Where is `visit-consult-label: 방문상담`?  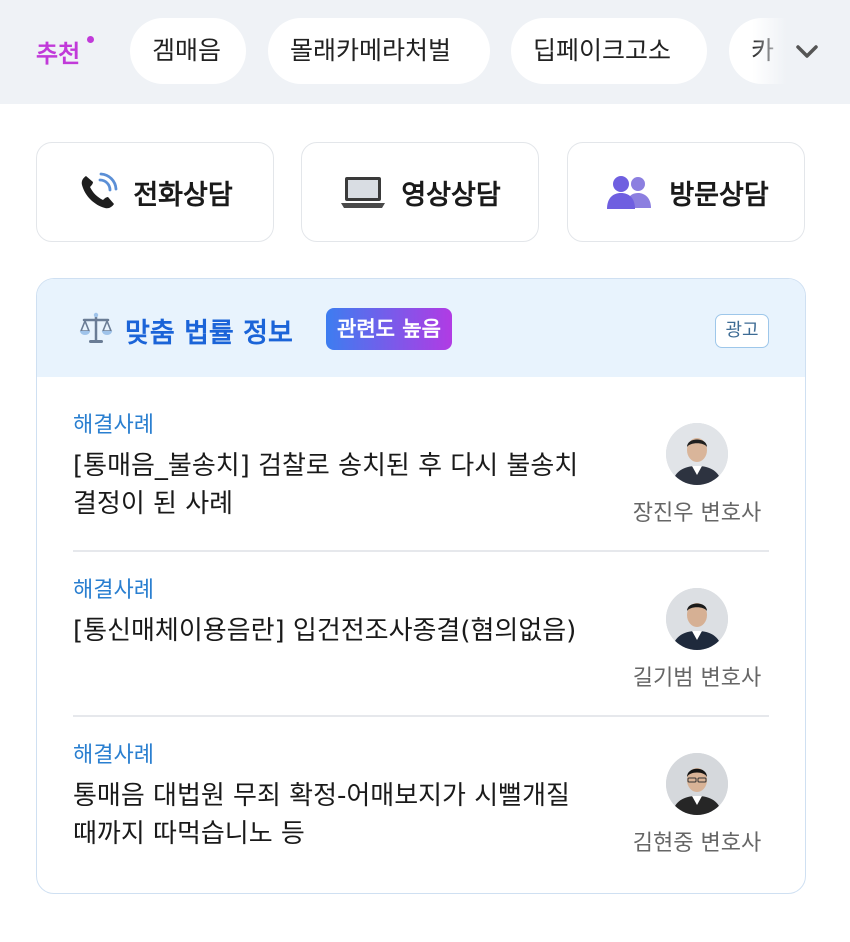 visit-consult-label: 방문상담 is located at coordinates (719, 195).